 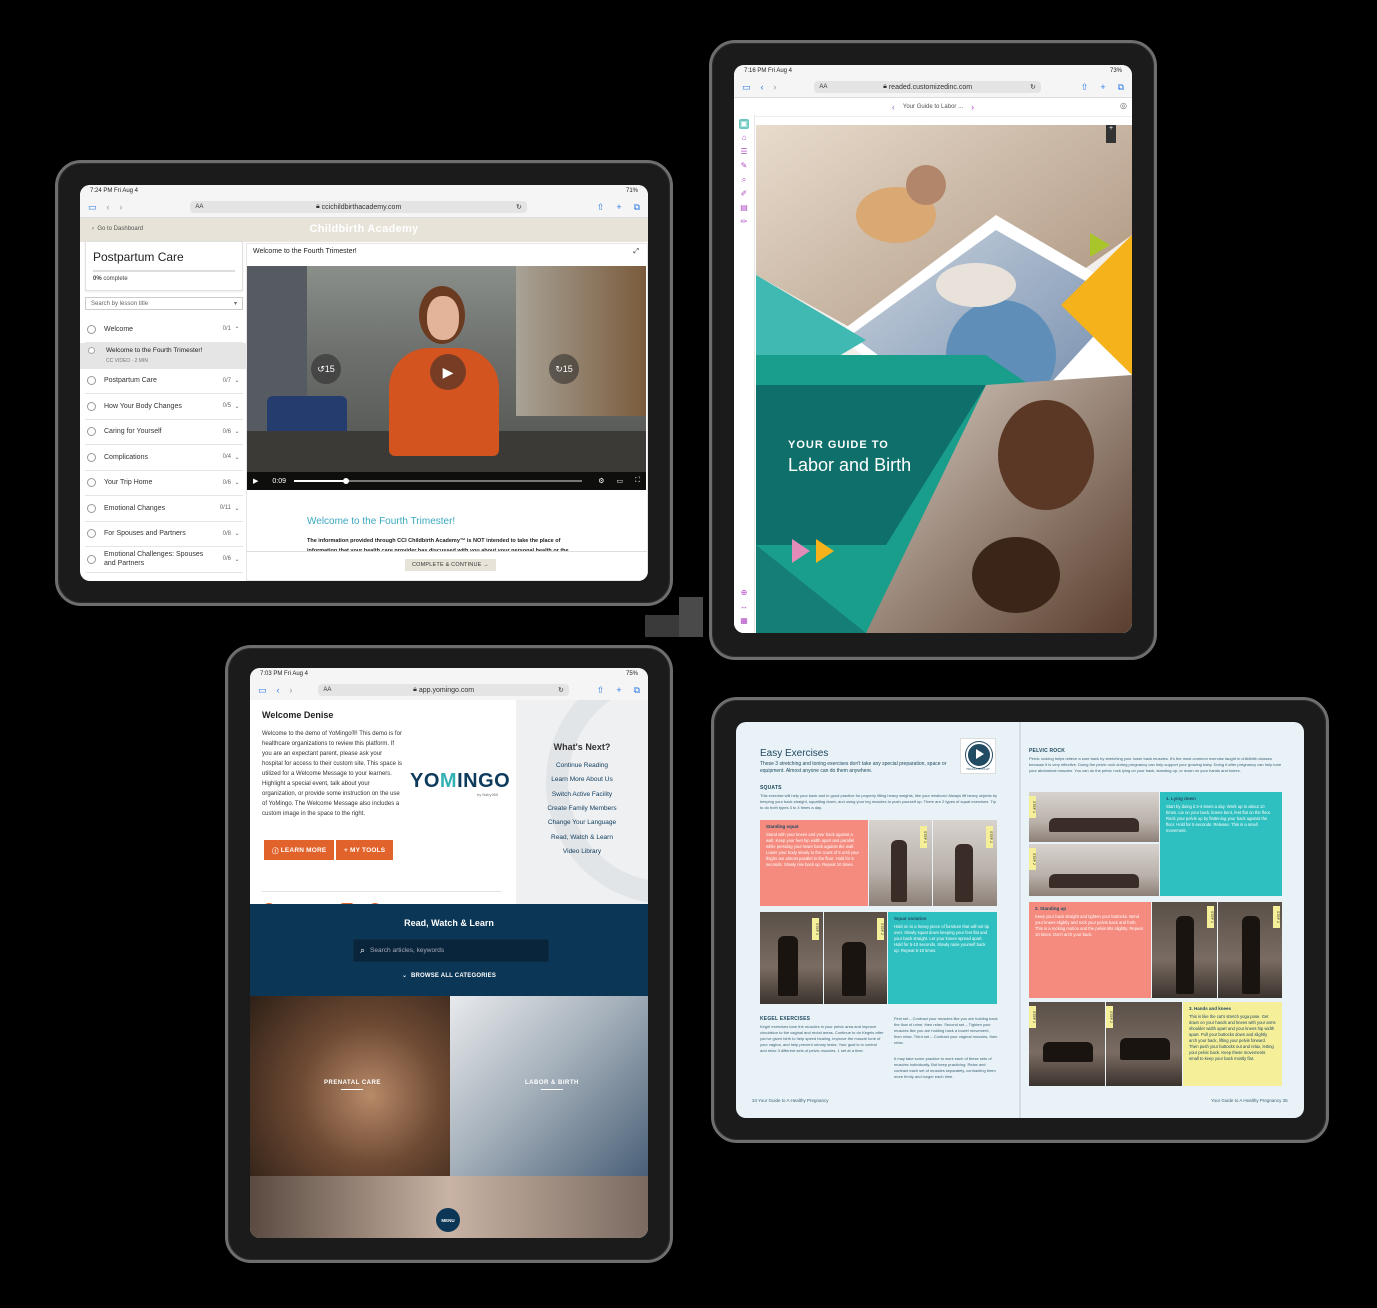 What do you see at coordinates (744, 138) in the screenshot?
I see `home-icon: ⌂` at bounding box center [744, 138].